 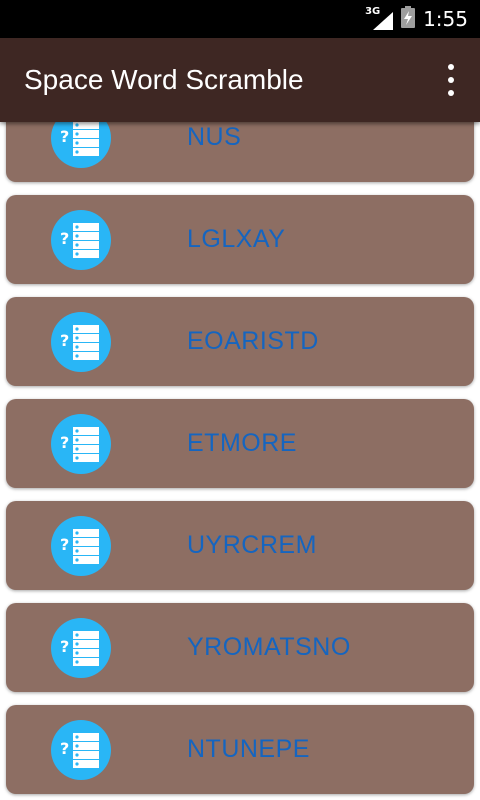 I want to click on word-card: ? EOARISTD, so click(x=240, y=341).